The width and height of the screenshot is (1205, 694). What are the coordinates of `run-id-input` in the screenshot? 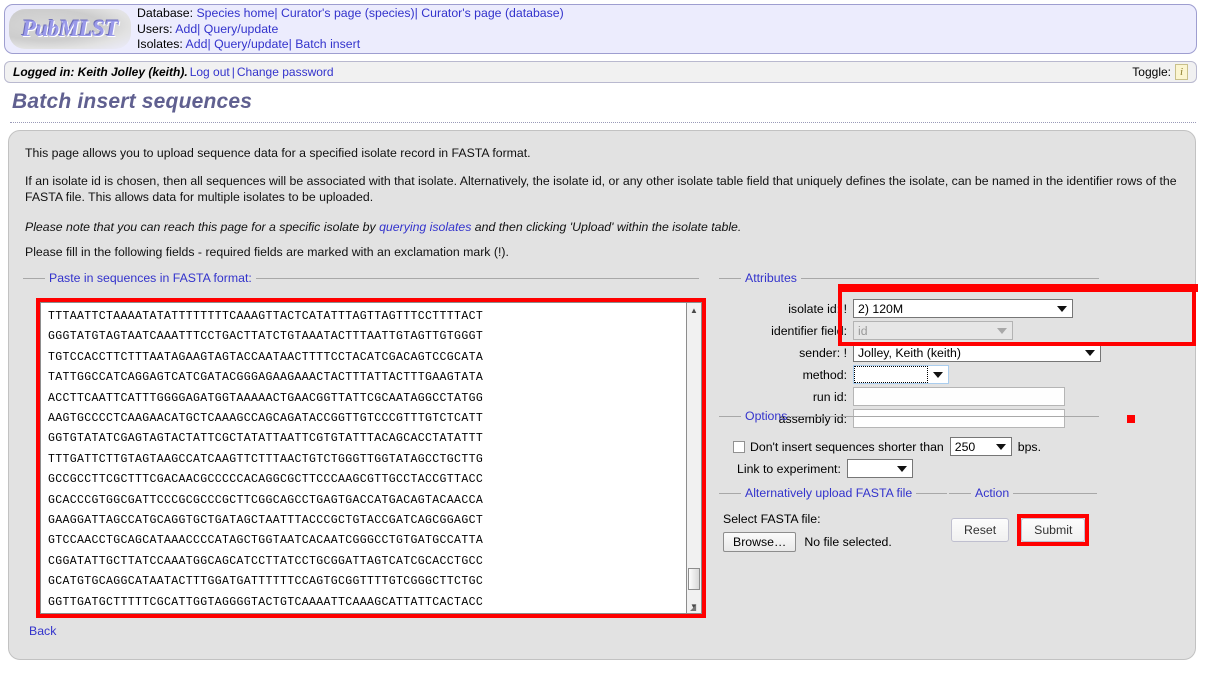 It's located at (959, 396).